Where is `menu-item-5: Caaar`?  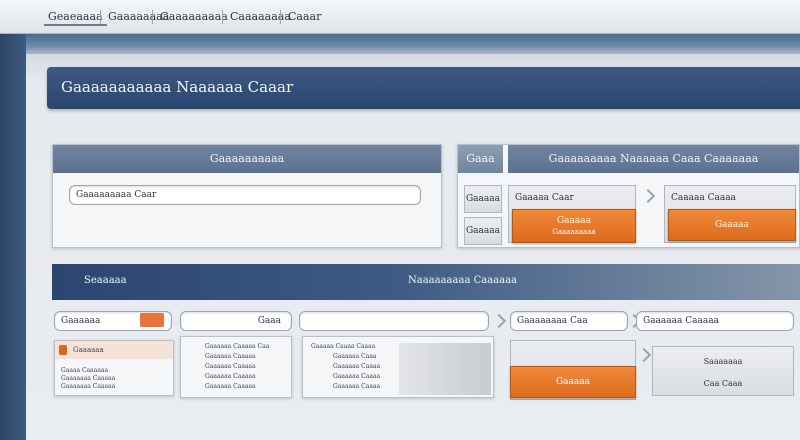 menu-item-5: Caaar is located at coordinates (304, 17).